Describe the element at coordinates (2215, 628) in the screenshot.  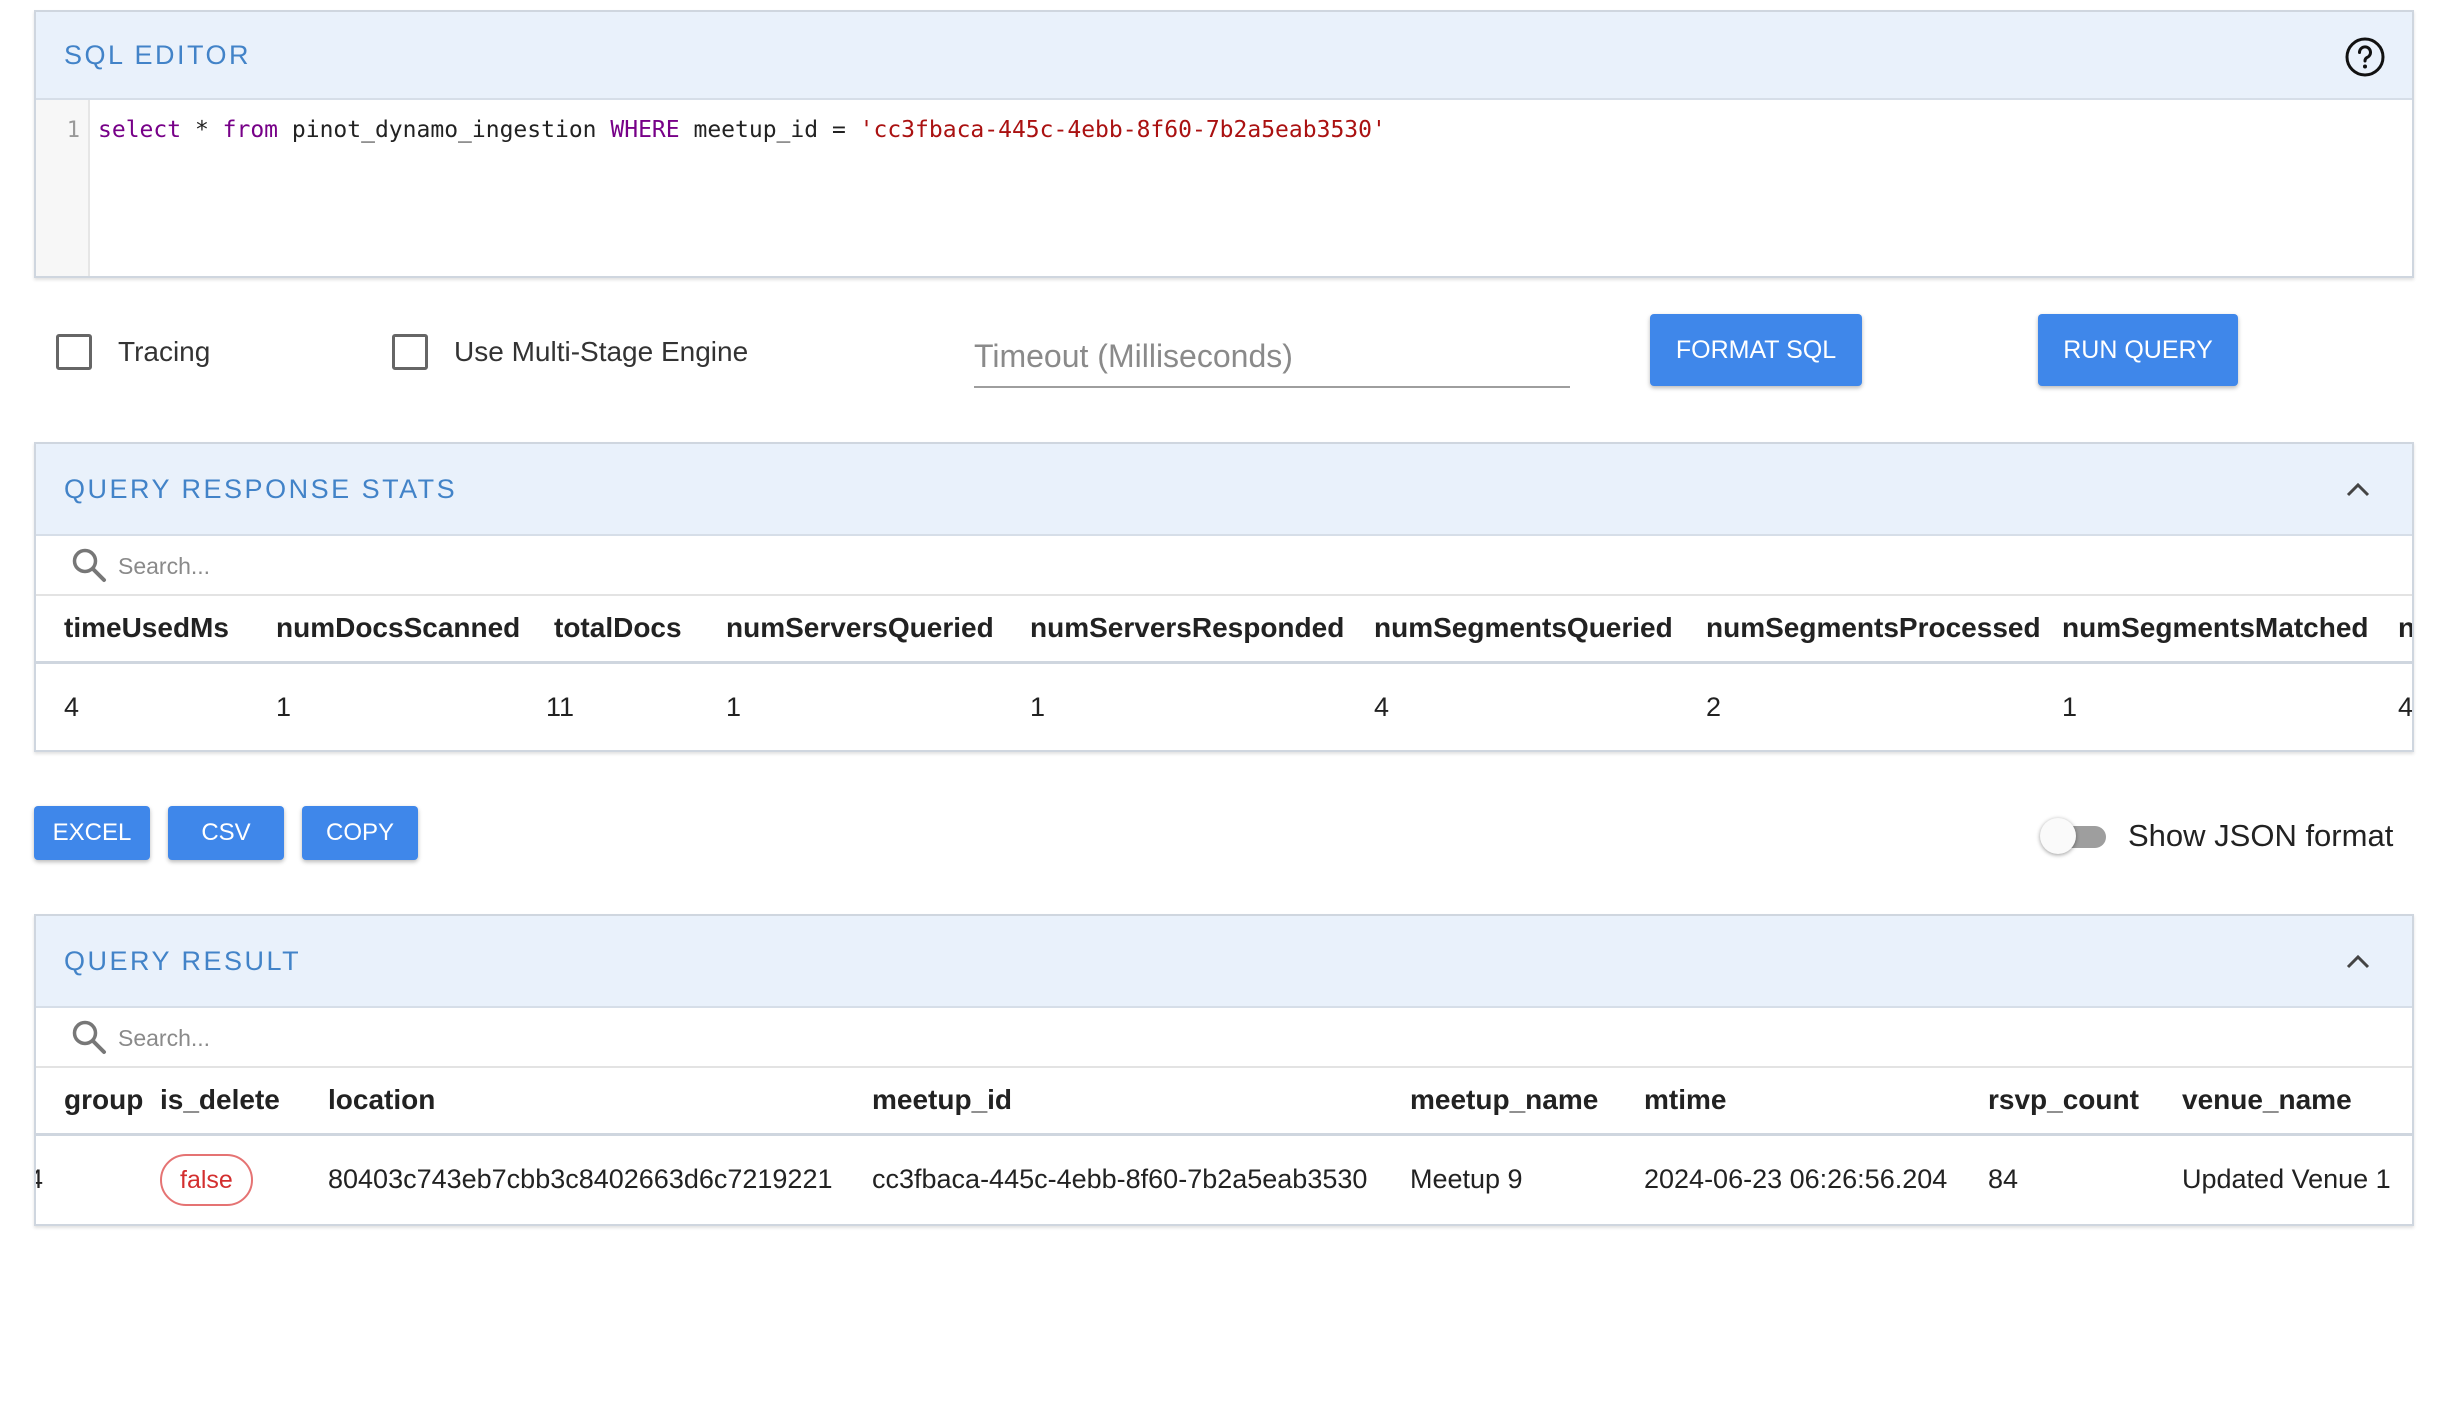
I see `stats-col-header: numSegmentsMatched` at that location.